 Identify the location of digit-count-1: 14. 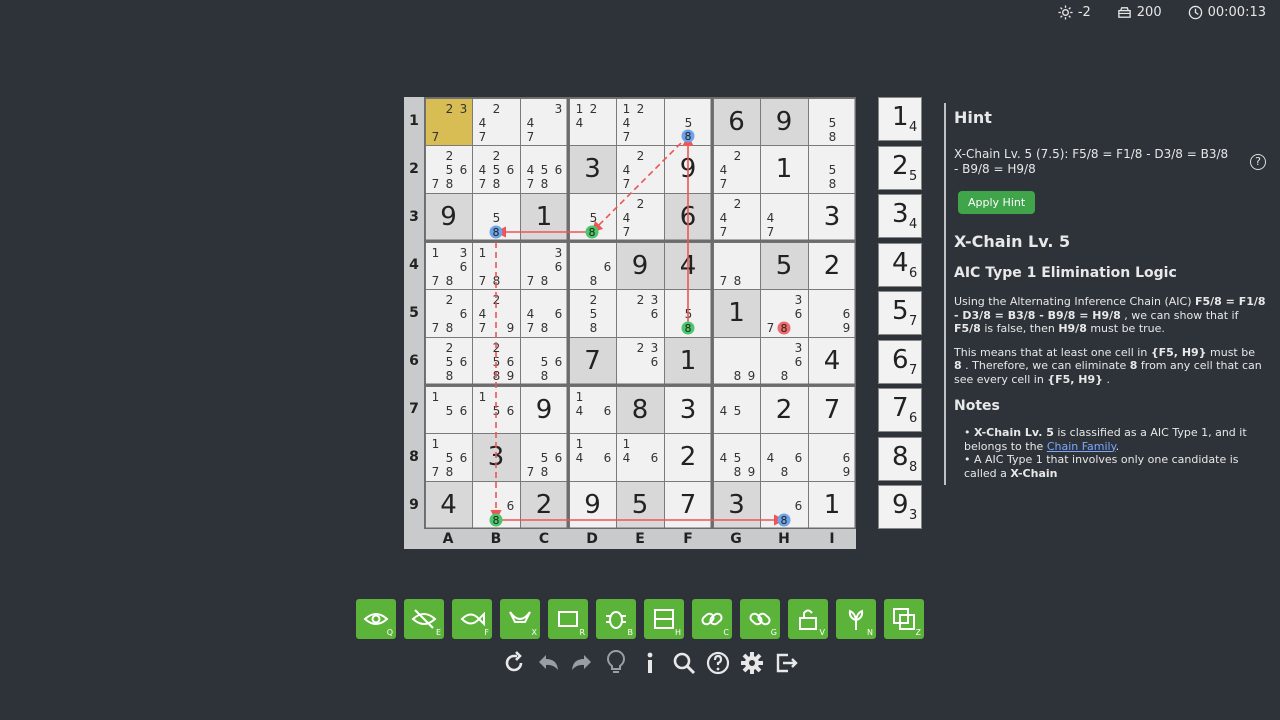
(900, 119).